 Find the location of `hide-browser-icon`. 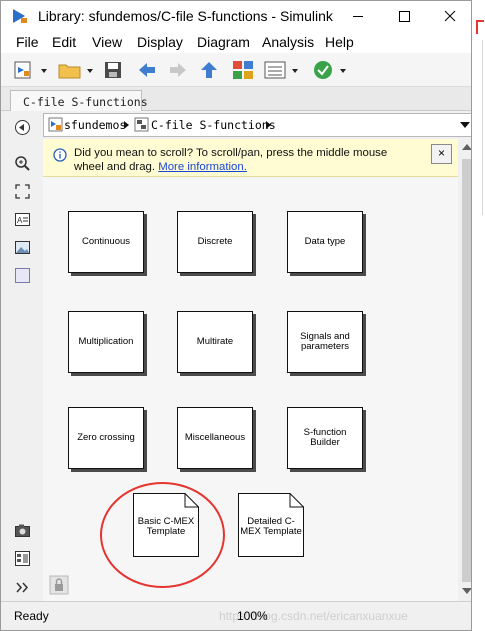

hide-browser-icon is located at coordinates (22, 127).